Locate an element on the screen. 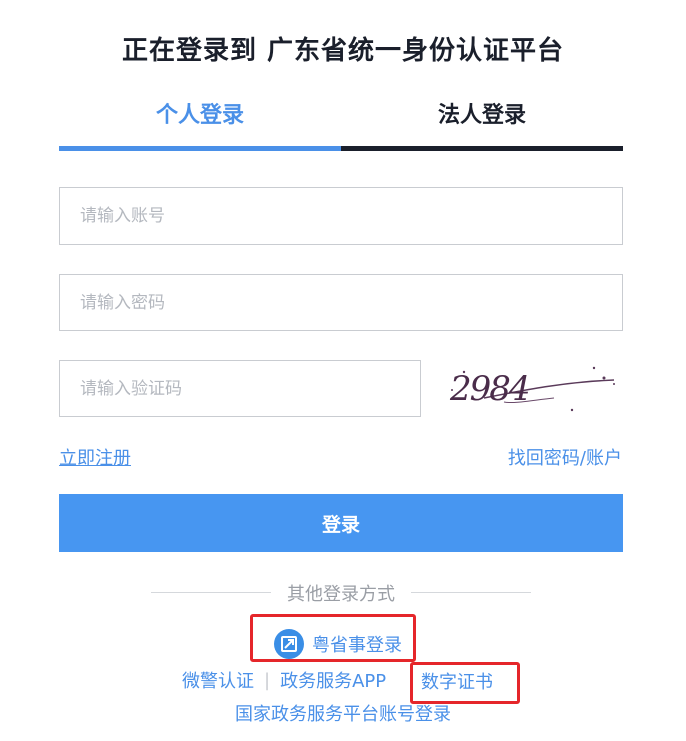  digital-cert-link: 数字证书 is located at coordinates (457, 681).